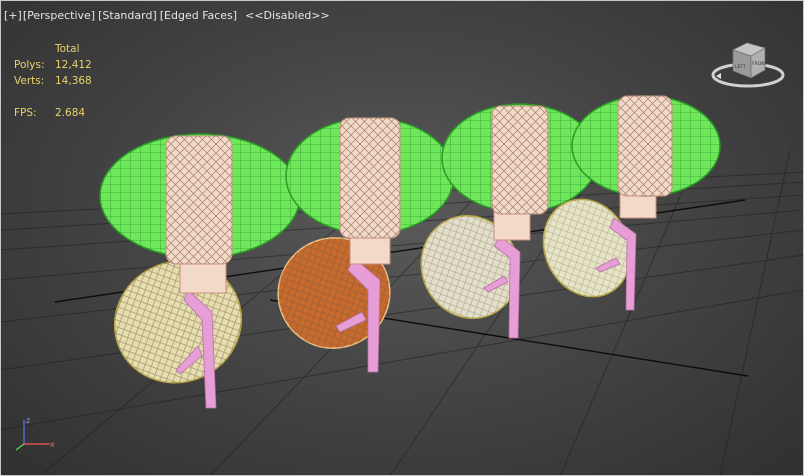 The image size is (804, 476). Describe the element at coordinates (178, 322) in the screenshot. I see `lamp-backplate-wire` at that location.